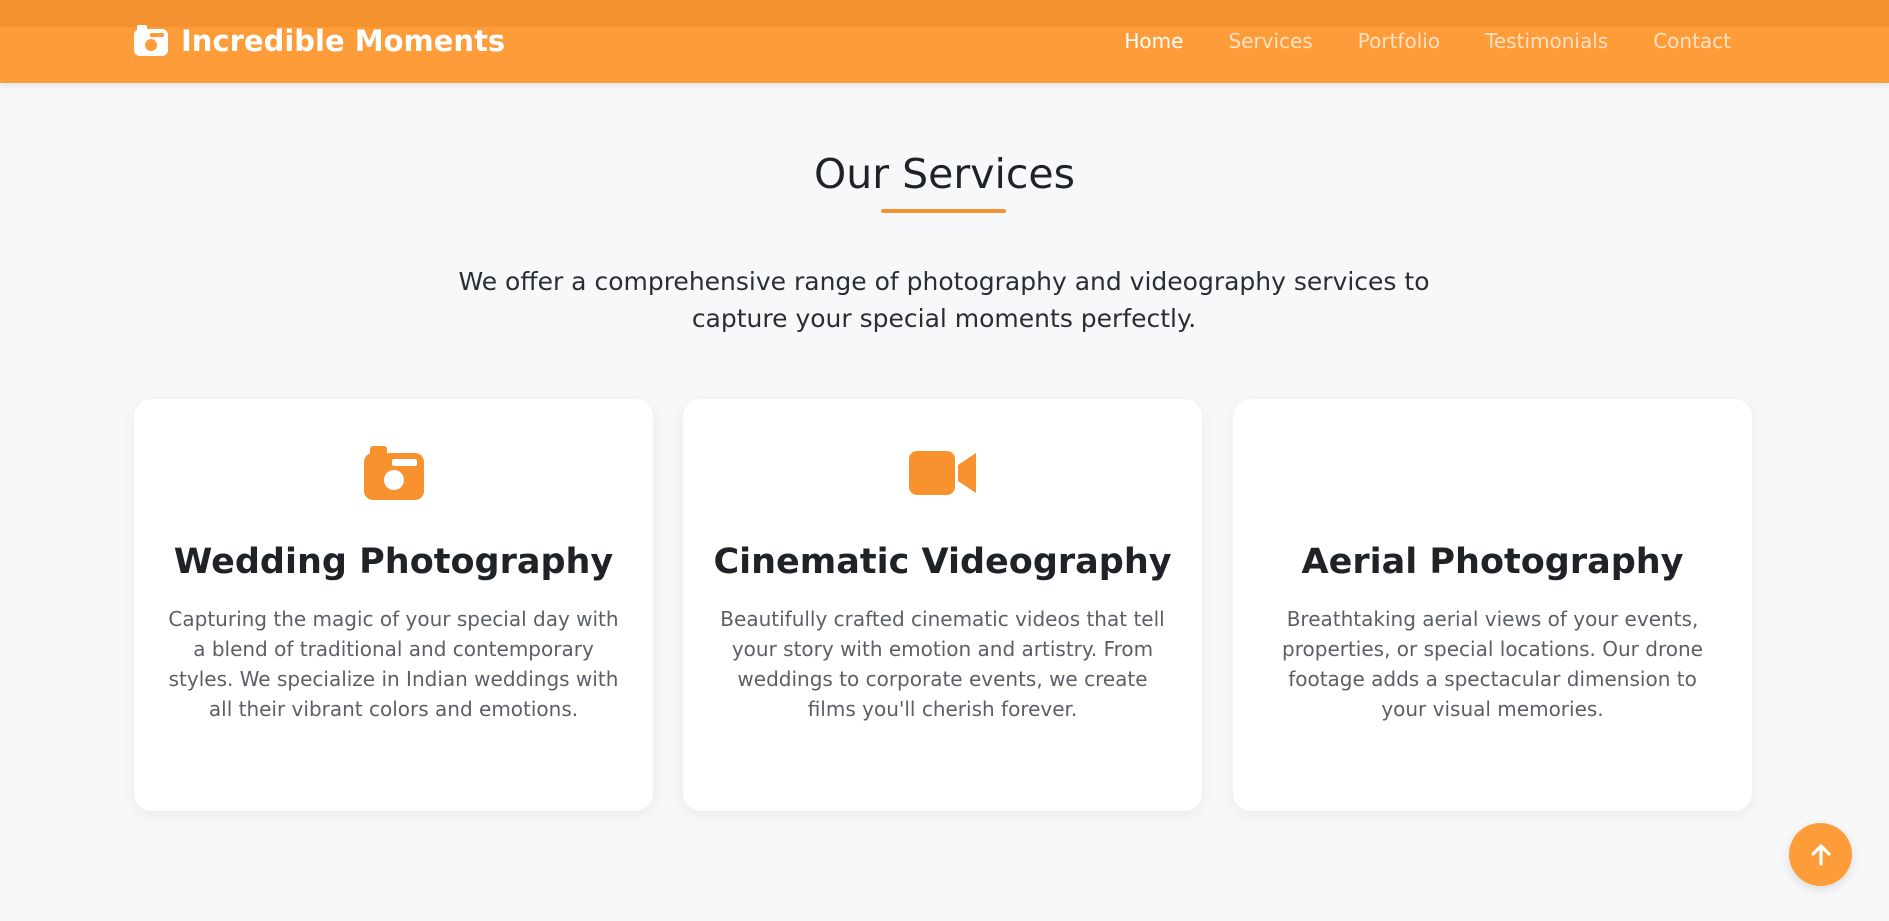 The image size is (1889, 921). Describe the element at coordinates (943, 211) in the screenshot. I see `title-underline` at that location.